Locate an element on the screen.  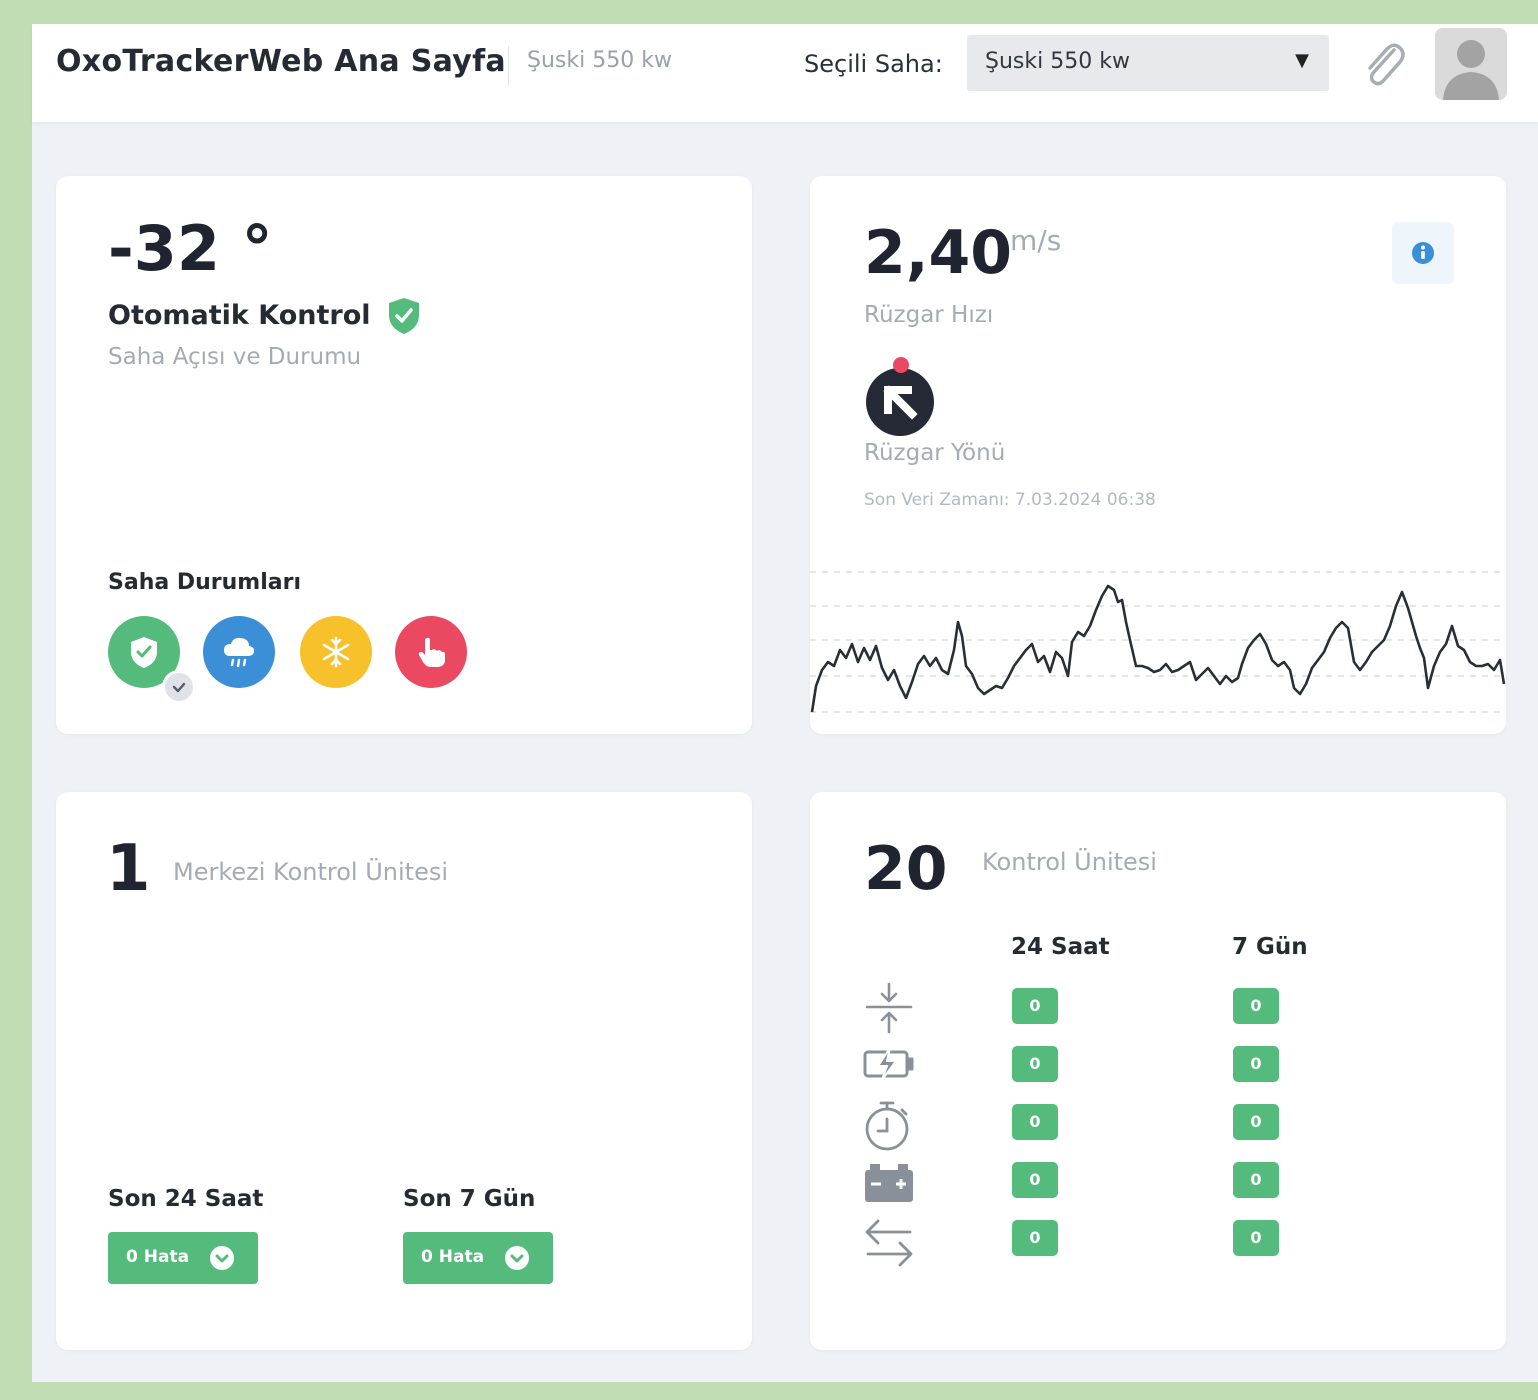
info-button is located at coordinates (1423, 253).